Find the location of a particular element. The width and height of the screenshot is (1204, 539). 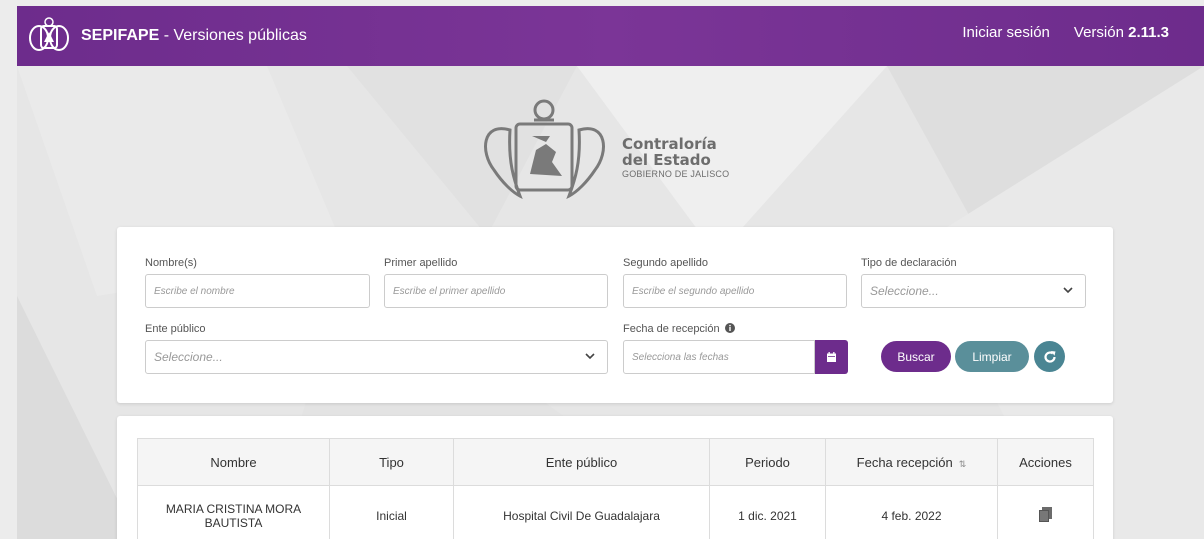

primer-apellido-placeholder: Escribe el primer apellido is located at coordinates (449, 291).